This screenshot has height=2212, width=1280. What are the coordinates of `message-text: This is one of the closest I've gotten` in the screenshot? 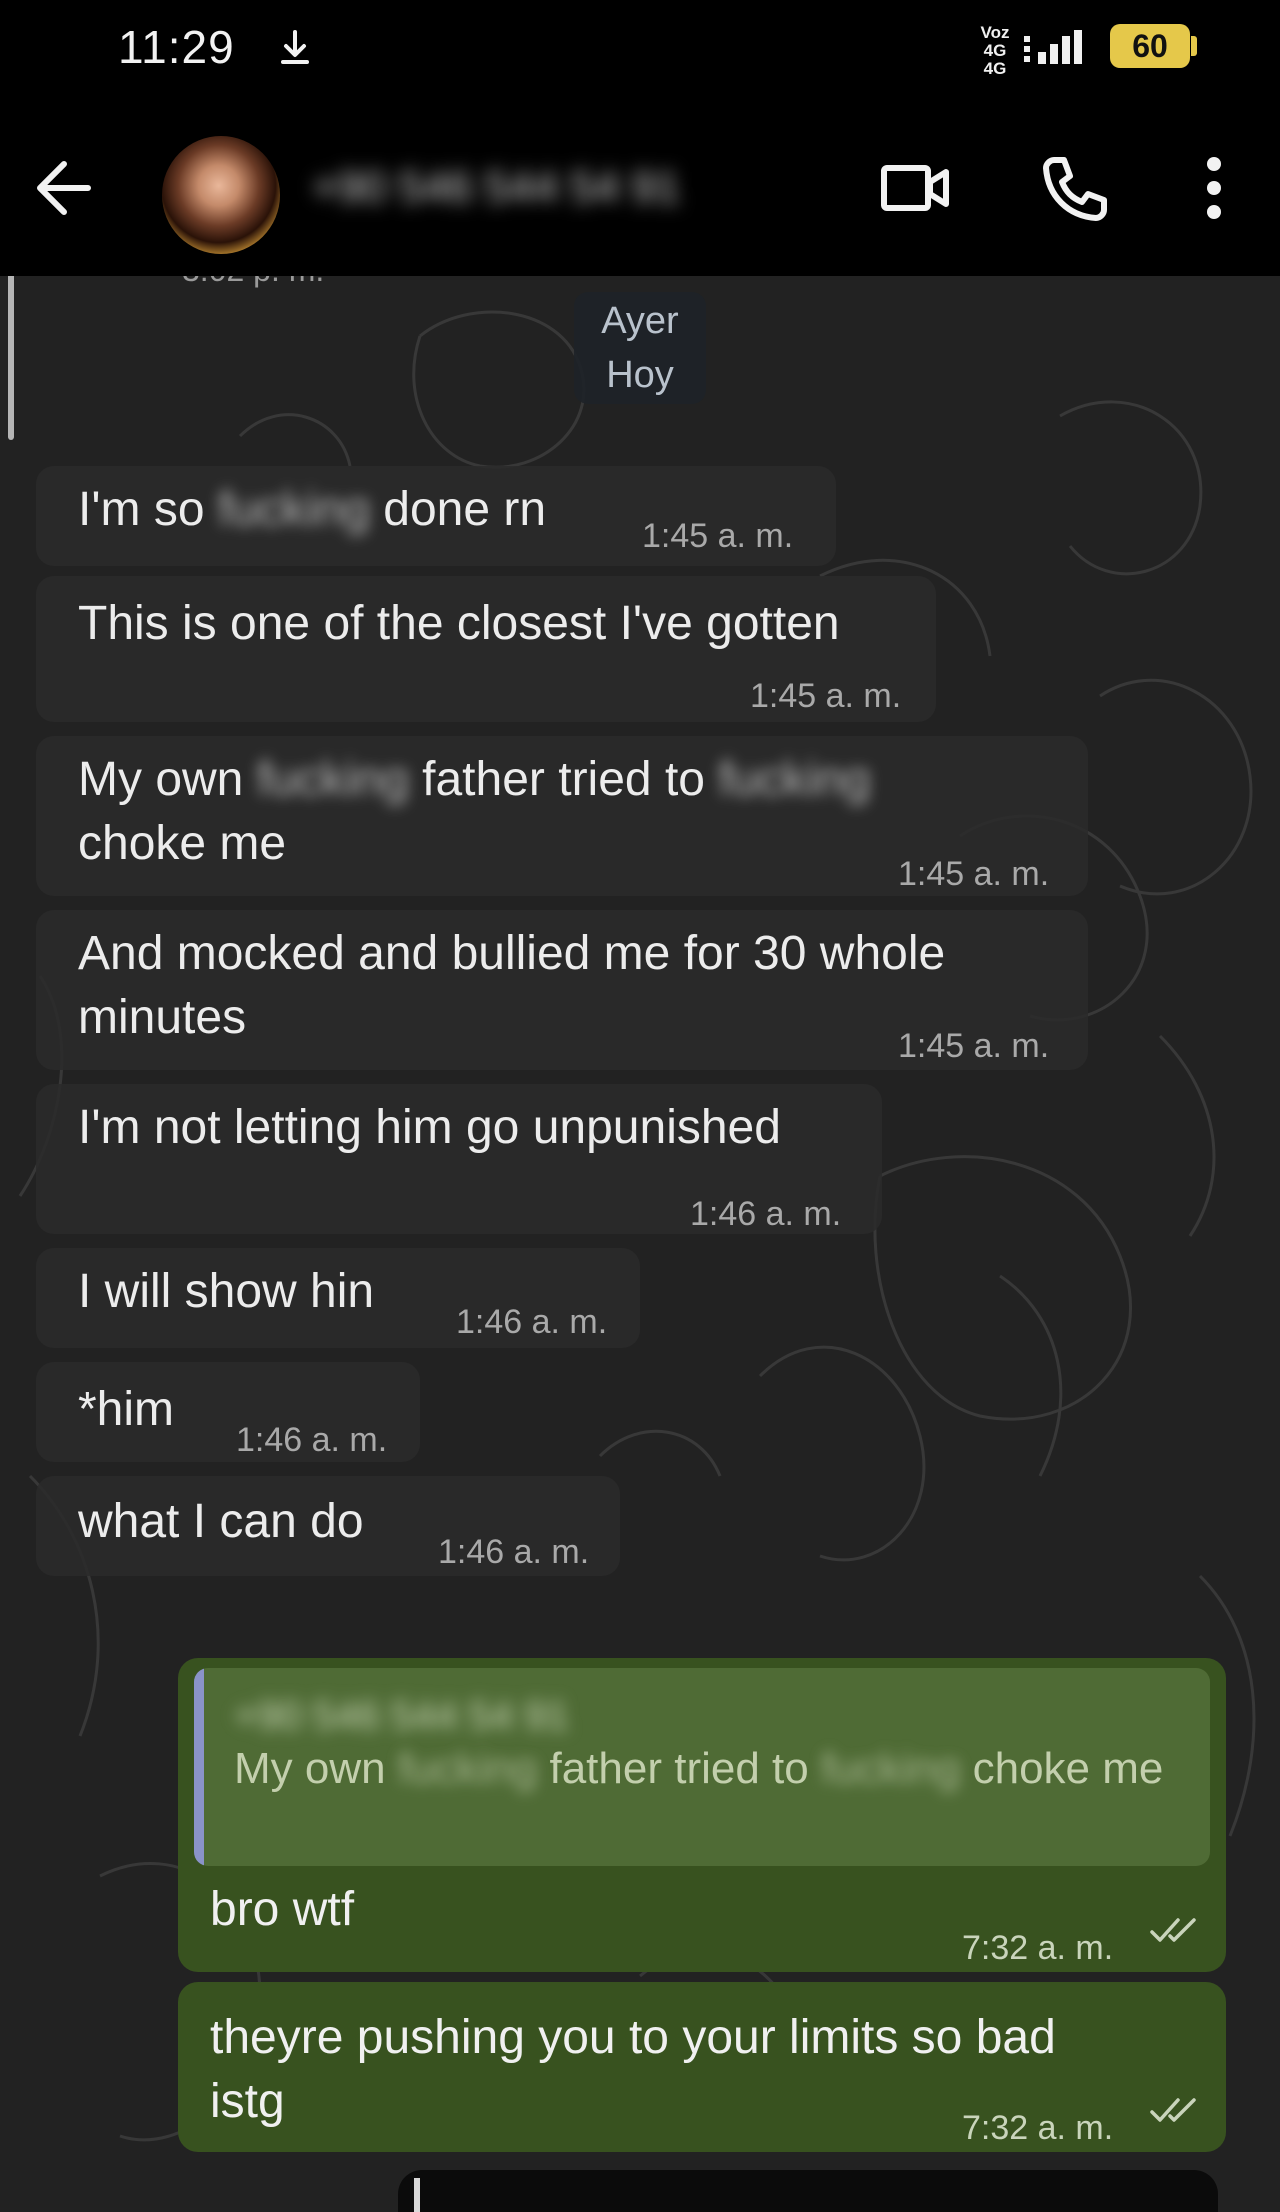 It's located at (459, 623).